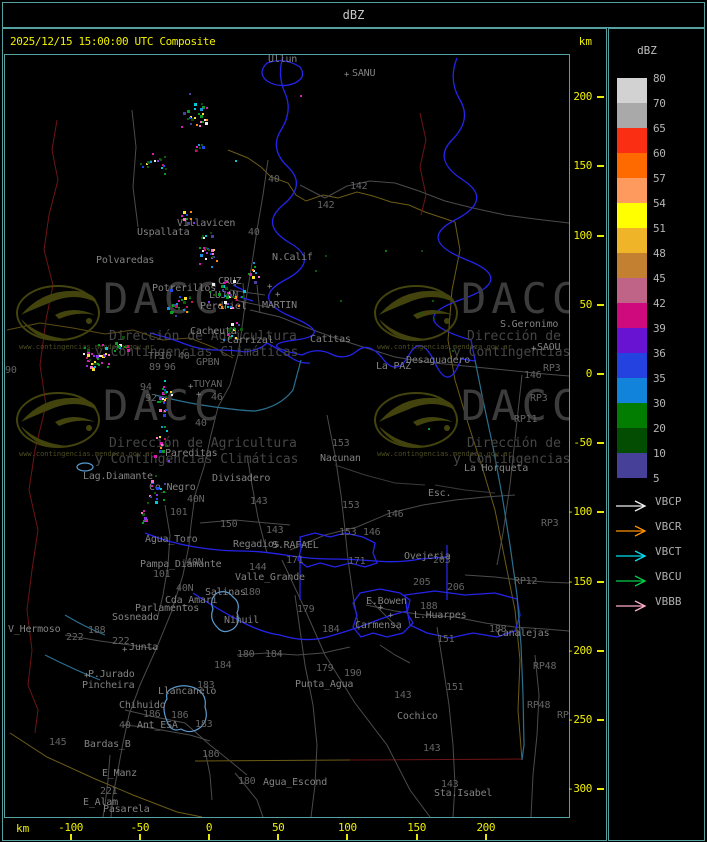 This screenshot has height=842, width=707. What do you see at coordinates (582, 443) in the screenshot?
I see `y-tick-label: -50` at bounding box center [582, 443].